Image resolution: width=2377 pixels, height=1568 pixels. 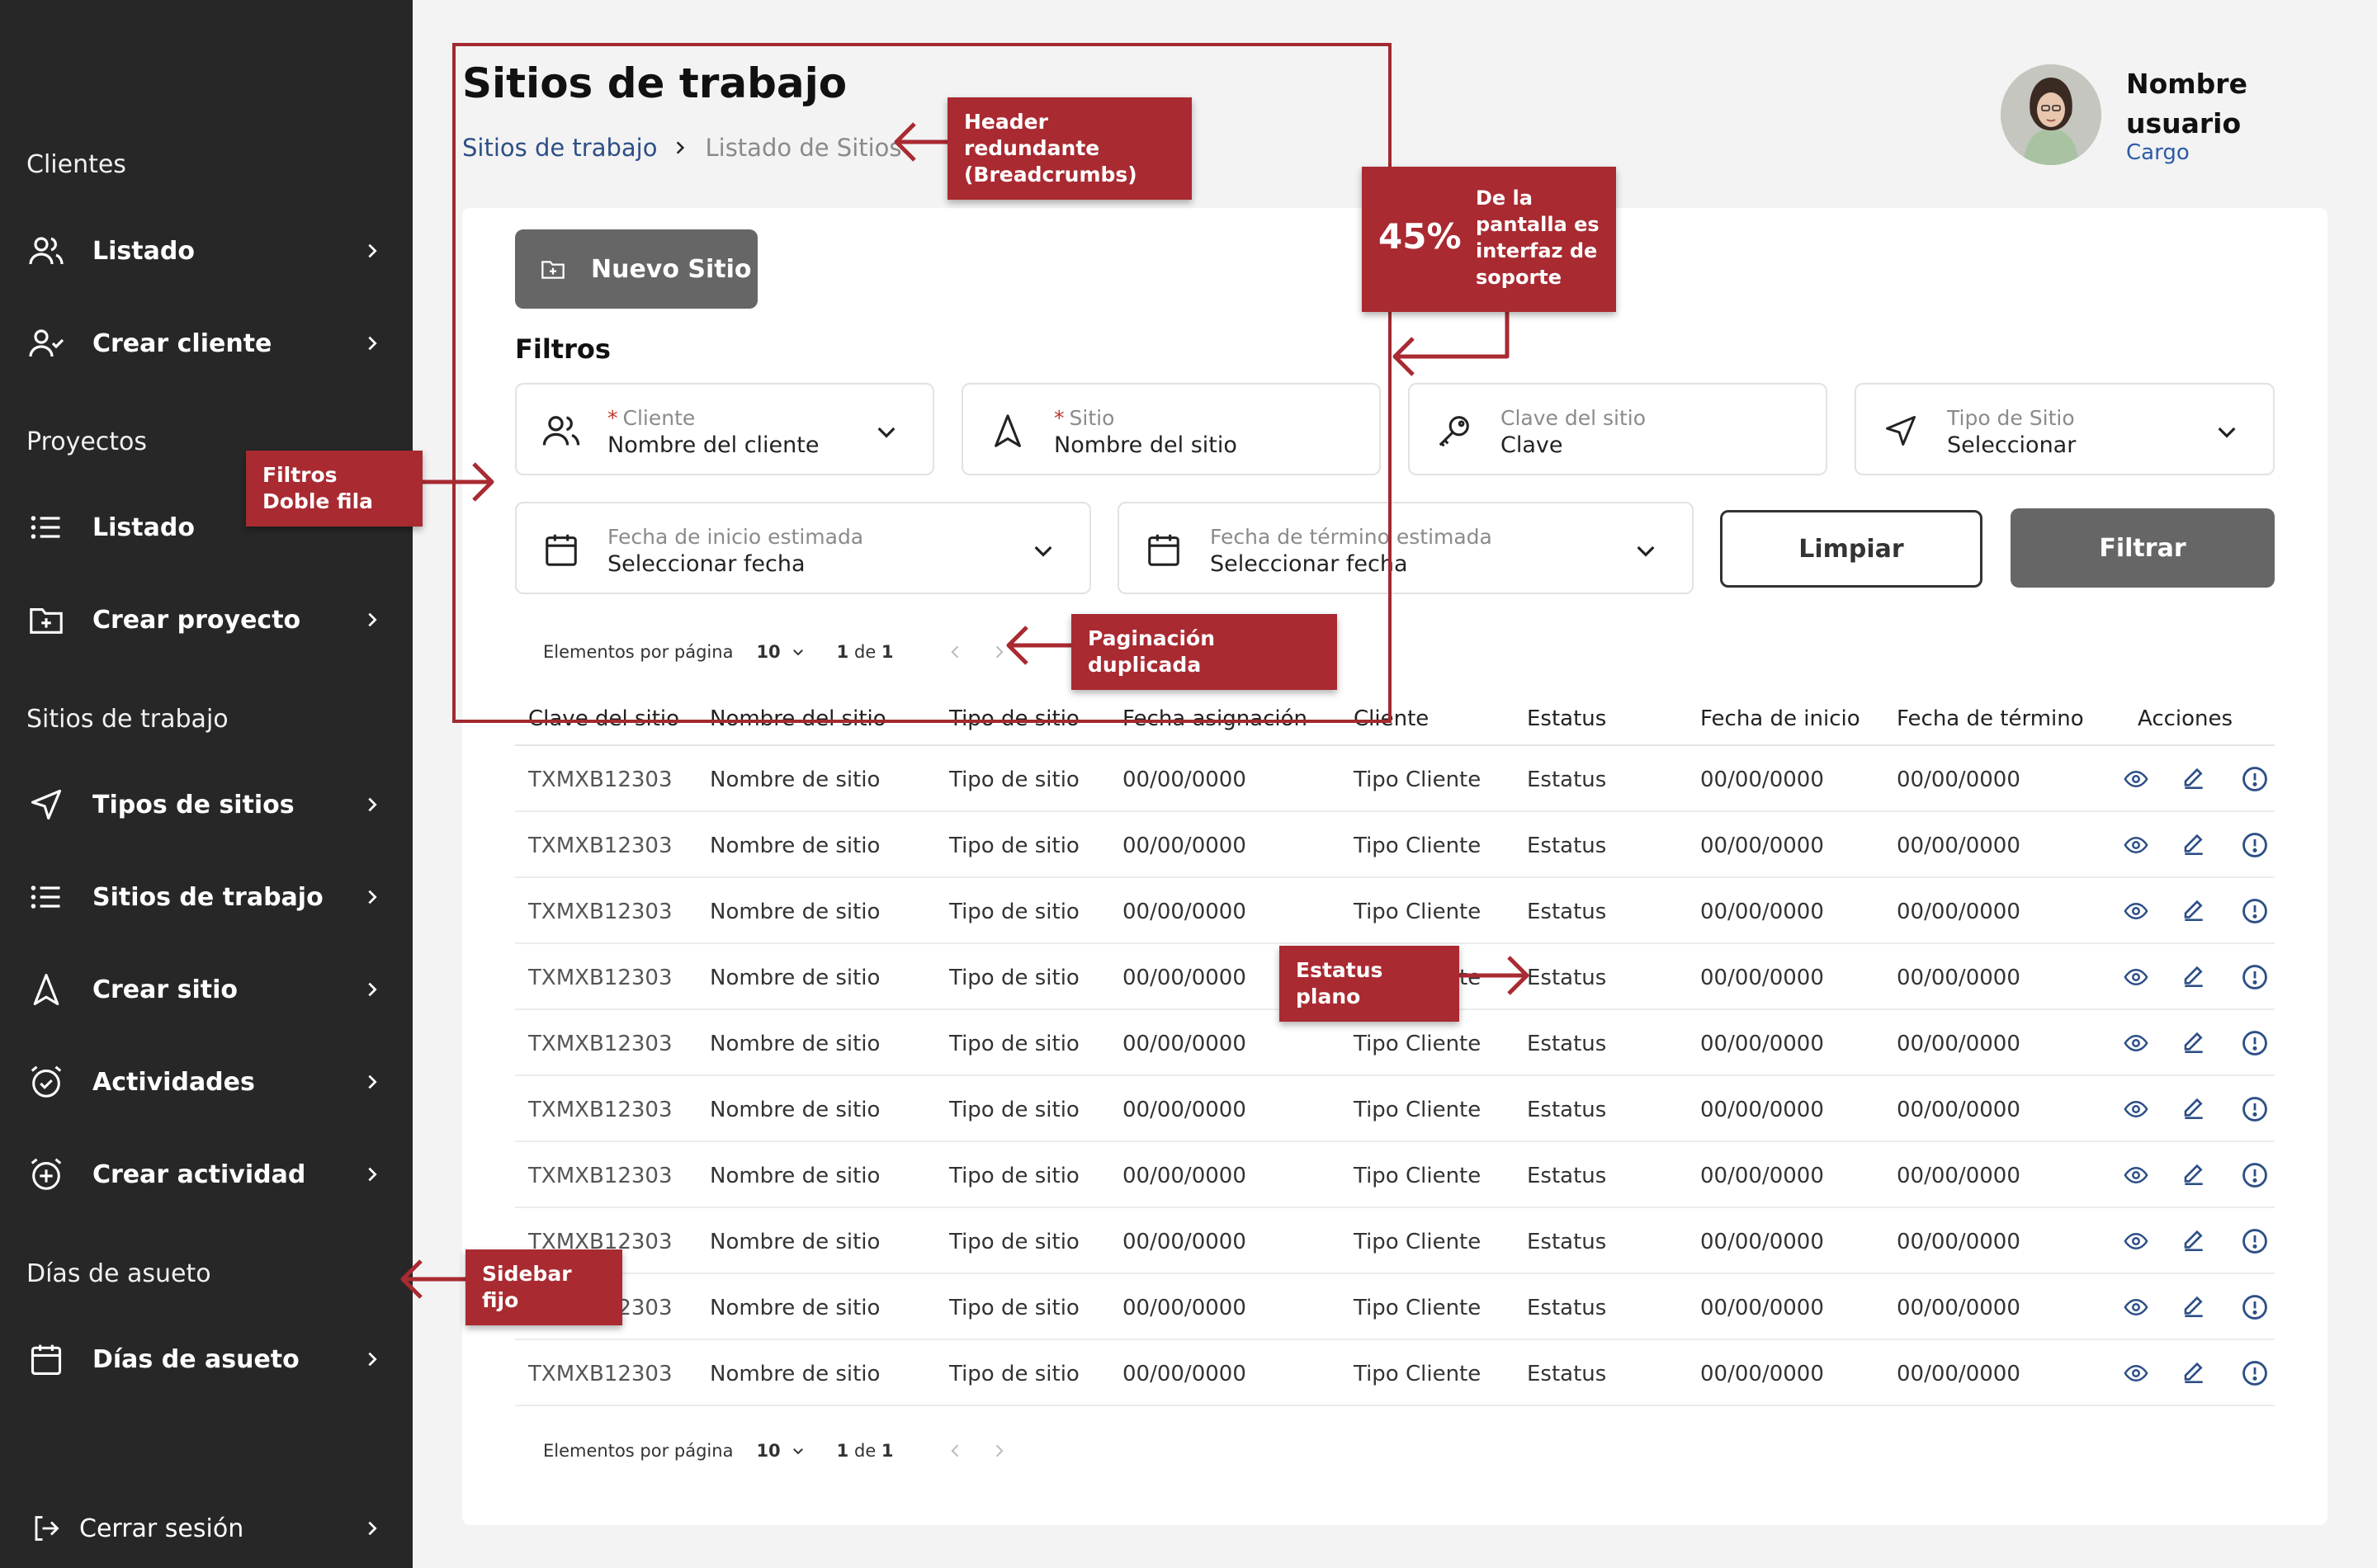 I want to click on filter-button: Filtrar, so click(x=2143, y=548).